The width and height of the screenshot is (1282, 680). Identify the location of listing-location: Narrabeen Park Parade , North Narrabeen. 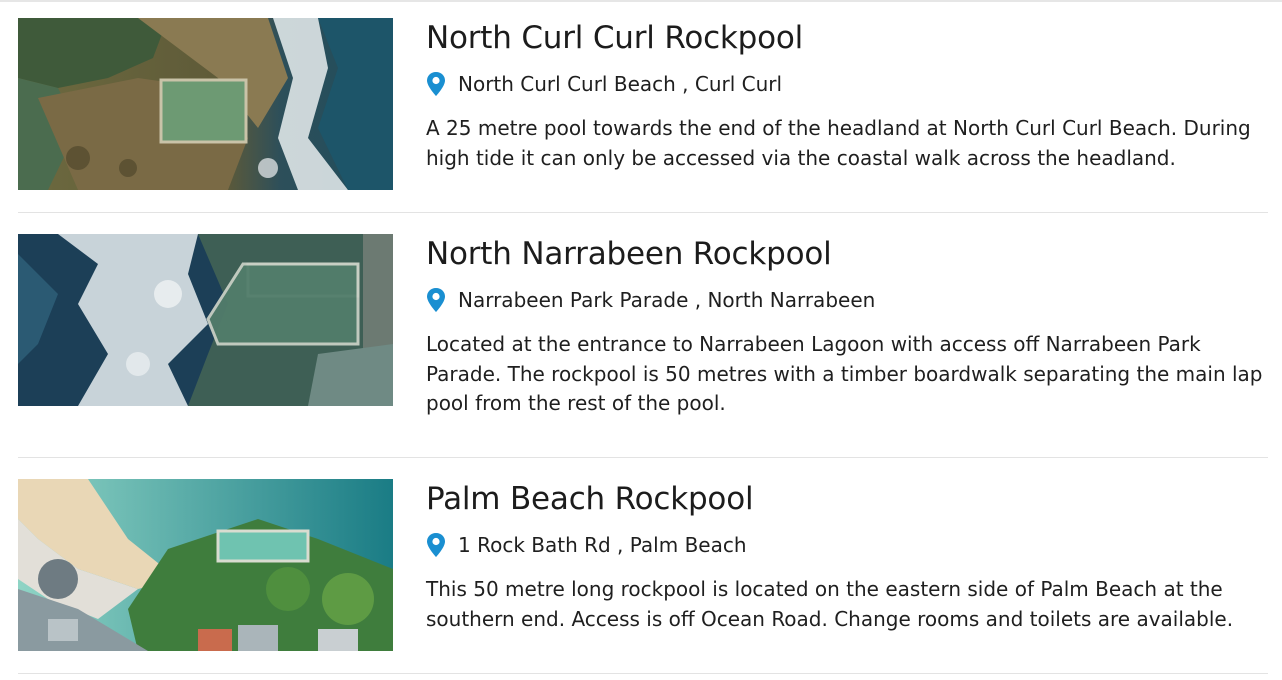
(847, 300).